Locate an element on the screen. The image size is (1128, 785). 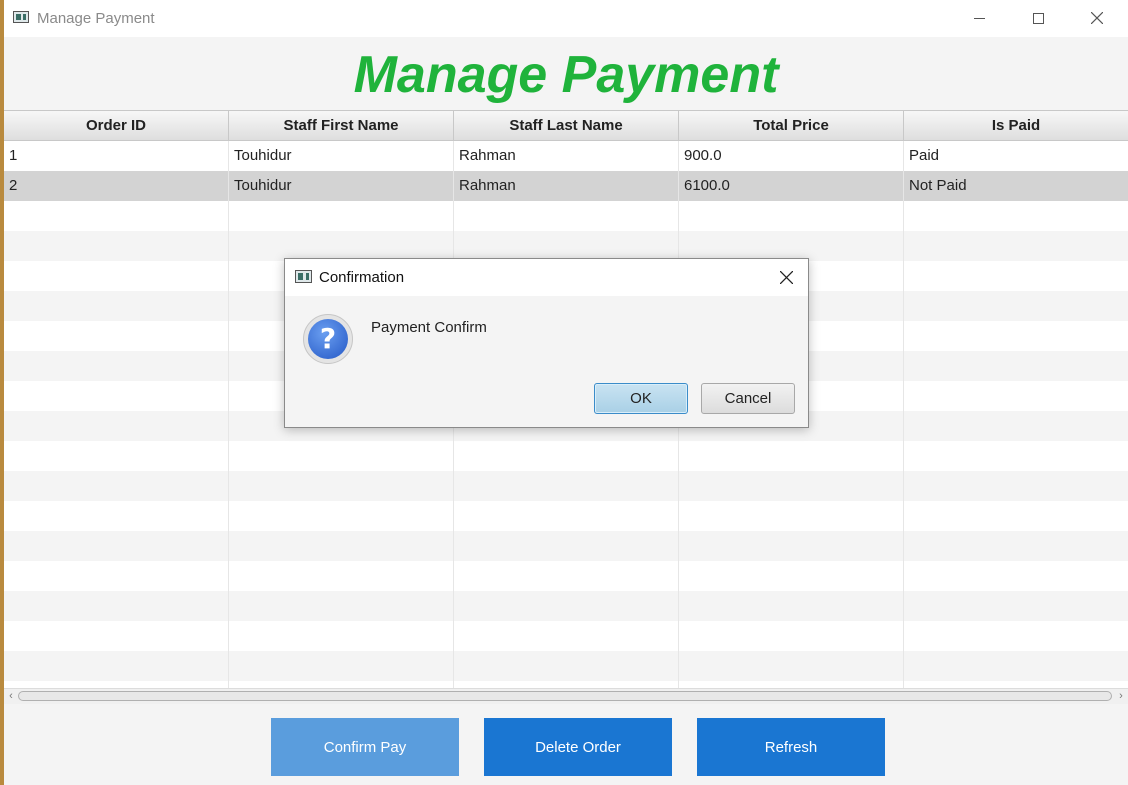
scroll-right-icon: › is located at coordinates (1121, 696).